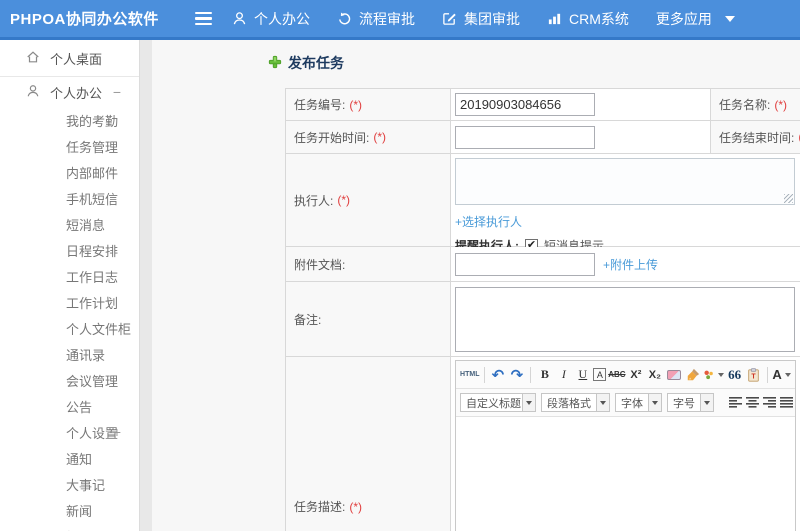 The height and width of the screenshot is (531, 800). Describe the element at coordinates (69, 146) in the screenshot. I see `sidebar-item-task-management: 任务管理` at that location.